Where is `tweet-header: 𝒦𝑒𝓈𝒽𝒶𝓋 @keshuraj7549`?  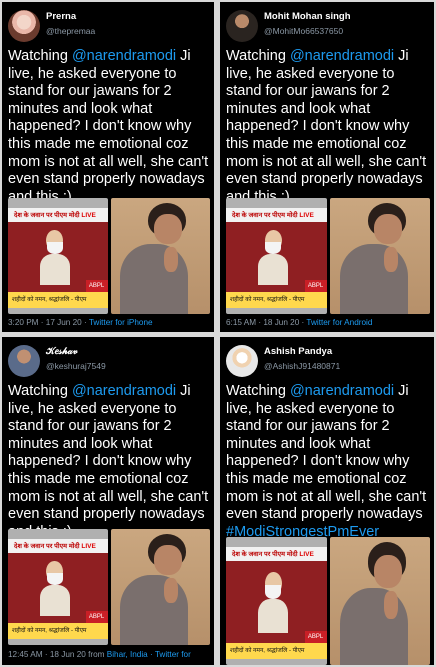
tweet-header: 𝒦𝑒𝓈𝒽𝒶𝓋 @keshuraj7549 is located at coordinates (109, 362).